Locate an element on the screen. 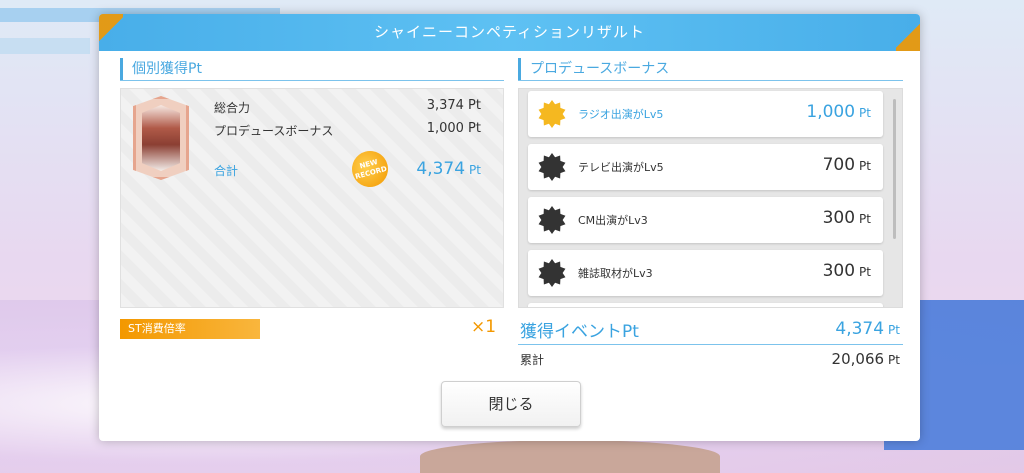  bonus-name: ラジオ出演がLv5 is located at coordinates (621, 114).